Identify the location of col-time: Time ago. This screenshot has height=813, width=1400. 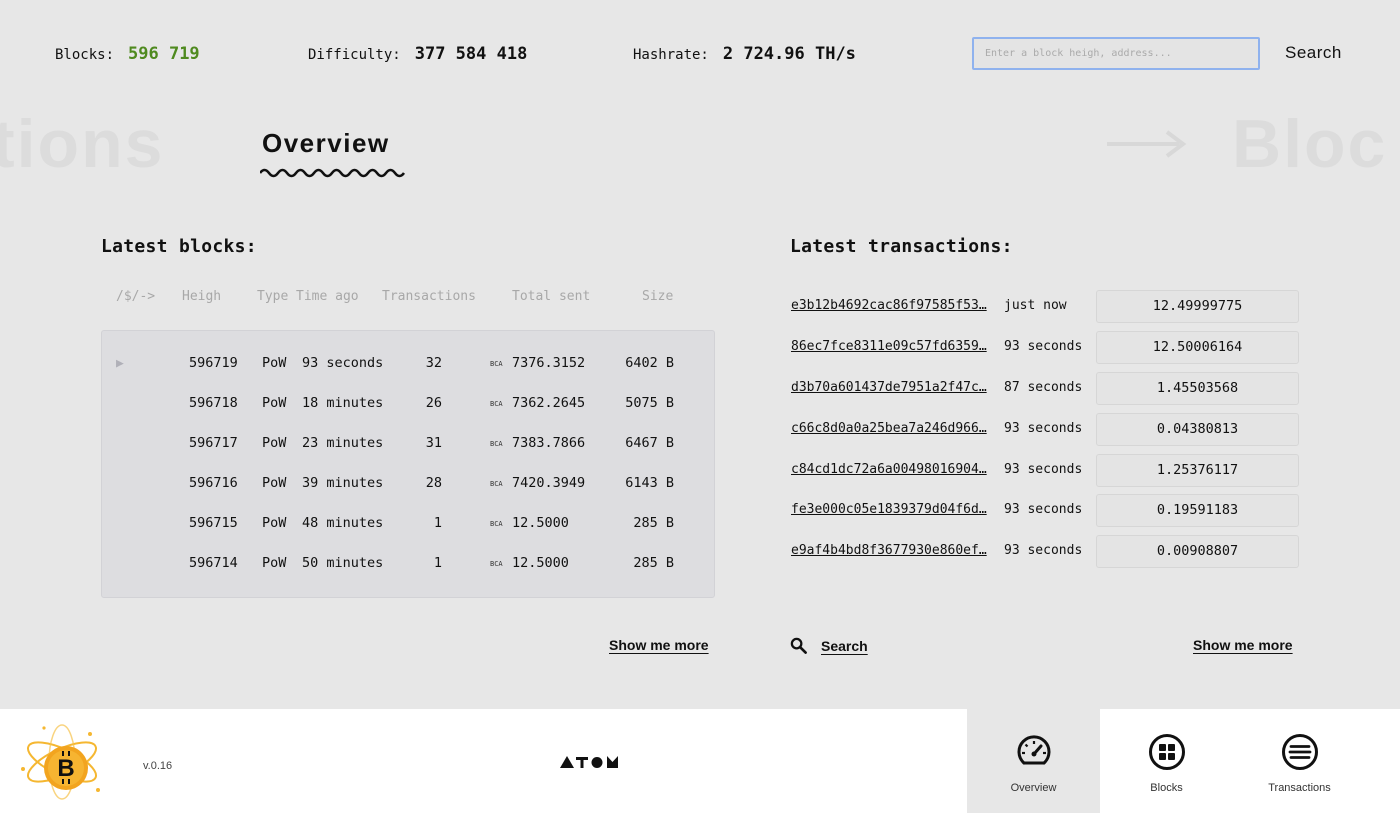
(327, 296).